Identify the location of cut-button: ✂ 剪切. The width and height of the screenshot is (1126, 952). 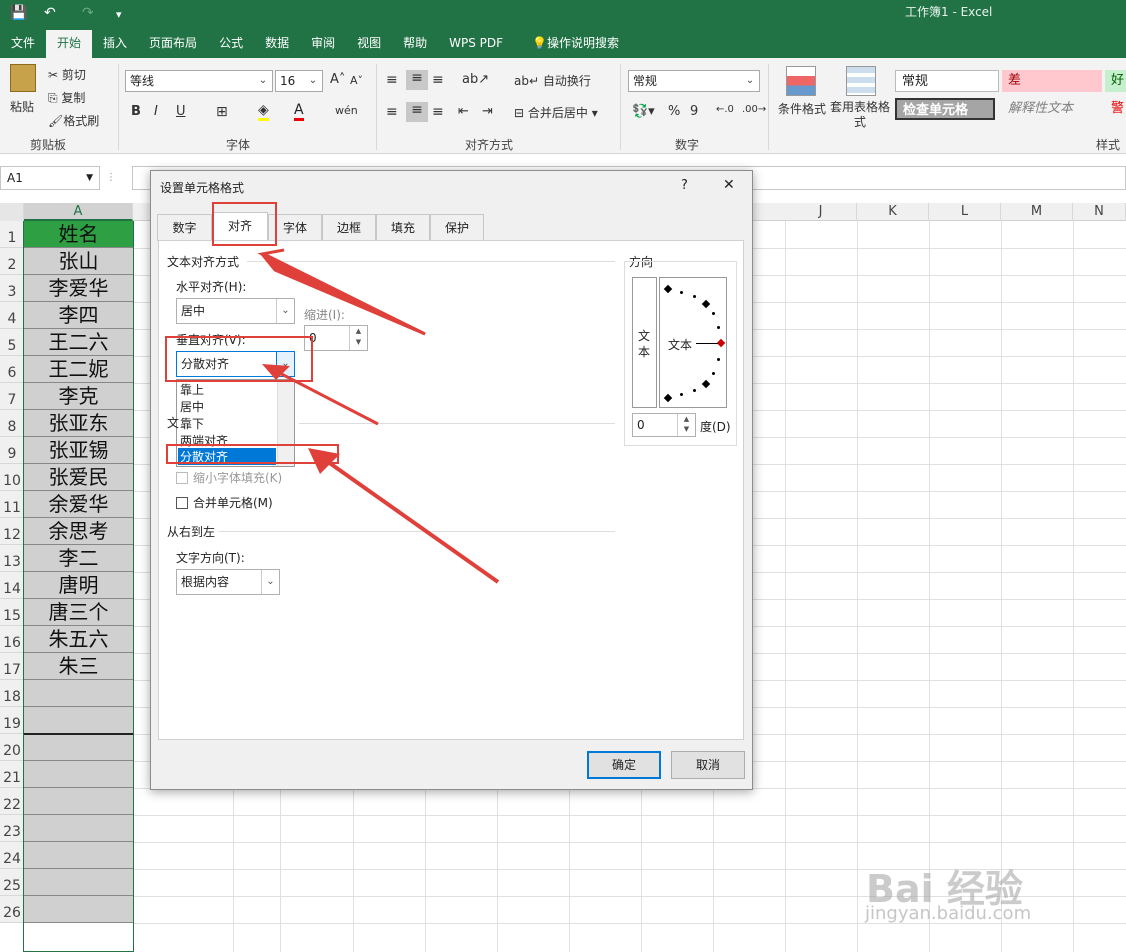
(67, 74).